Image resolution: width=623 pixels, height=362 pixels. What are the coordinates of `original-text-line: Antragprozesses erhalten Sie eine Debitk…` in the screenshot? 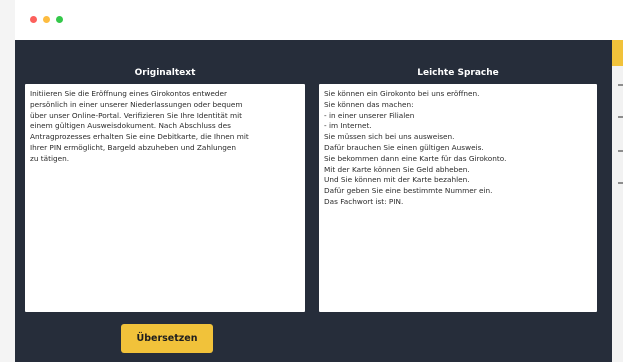 It's located at (139, 137).